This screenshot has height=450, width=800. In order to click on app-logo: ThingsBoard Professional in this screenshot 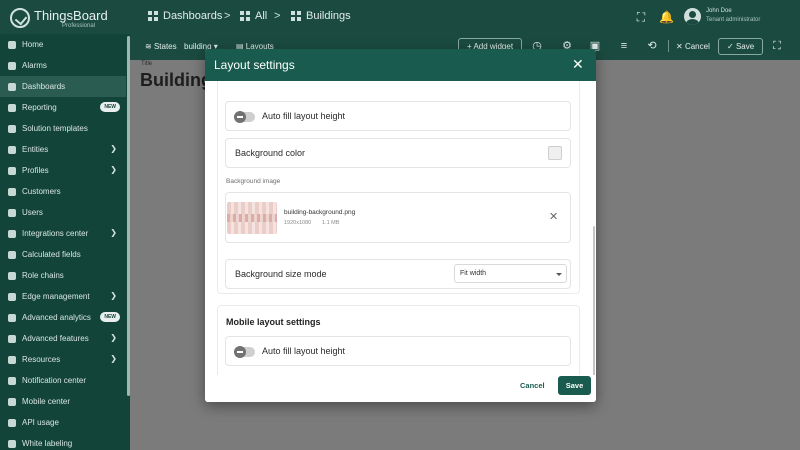, I will do `click(62, 18)`.